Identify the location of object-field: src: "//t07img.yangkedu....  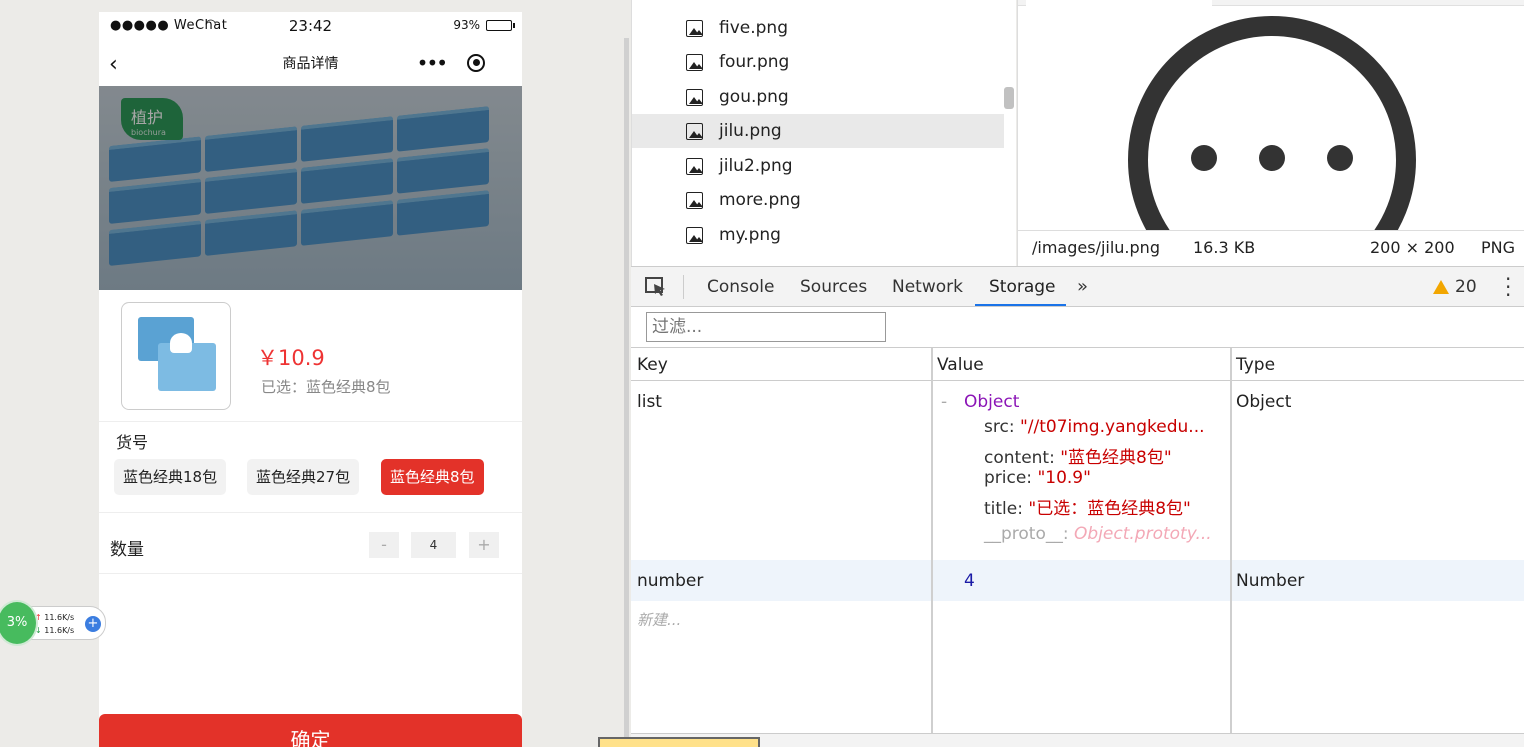
(1094, 427).